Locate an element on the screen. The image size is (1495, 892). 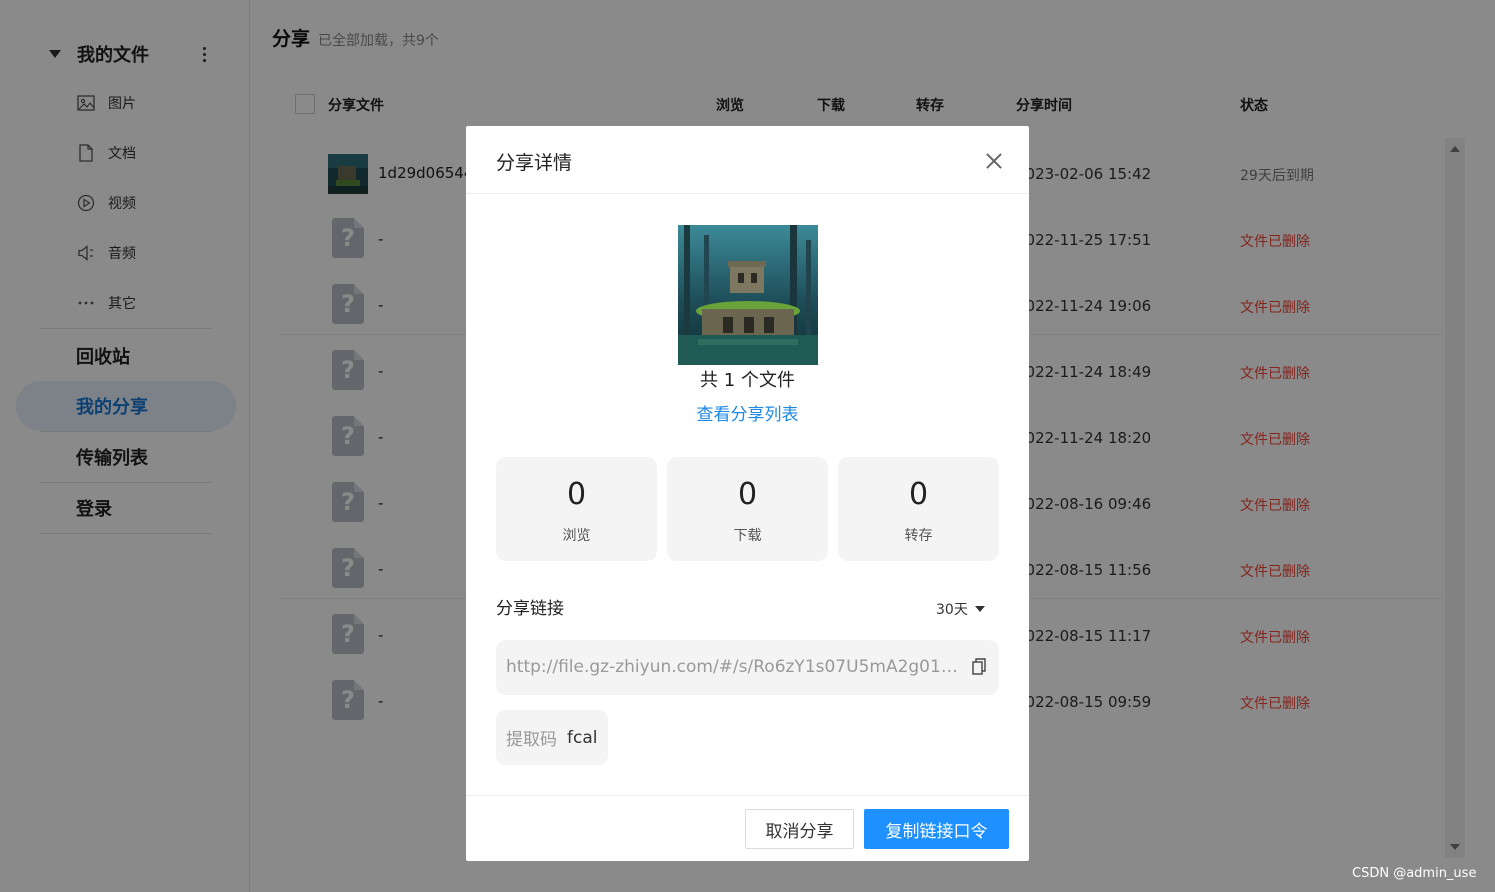
stat-card-saves: 0 转存 is located at coordinates (918, 509).